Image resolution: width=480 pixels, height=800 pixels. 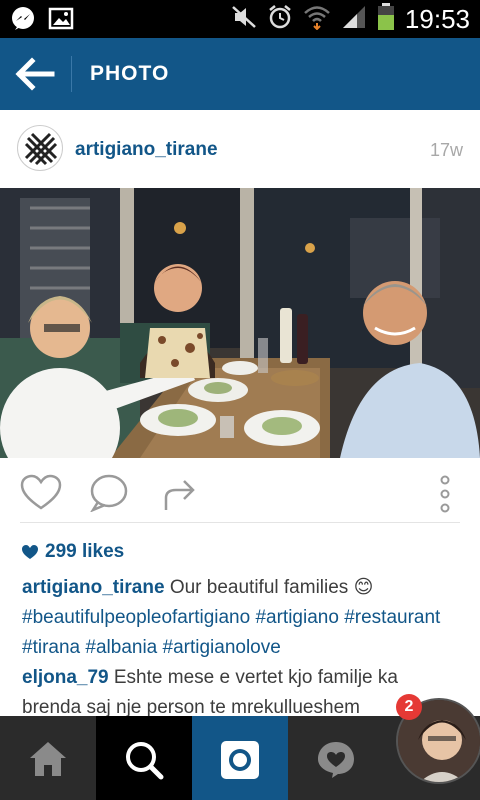 What do you see at coordinates (386, 19) in the screenshot?
I see `battery-icon` at bounding box center [386, 19].